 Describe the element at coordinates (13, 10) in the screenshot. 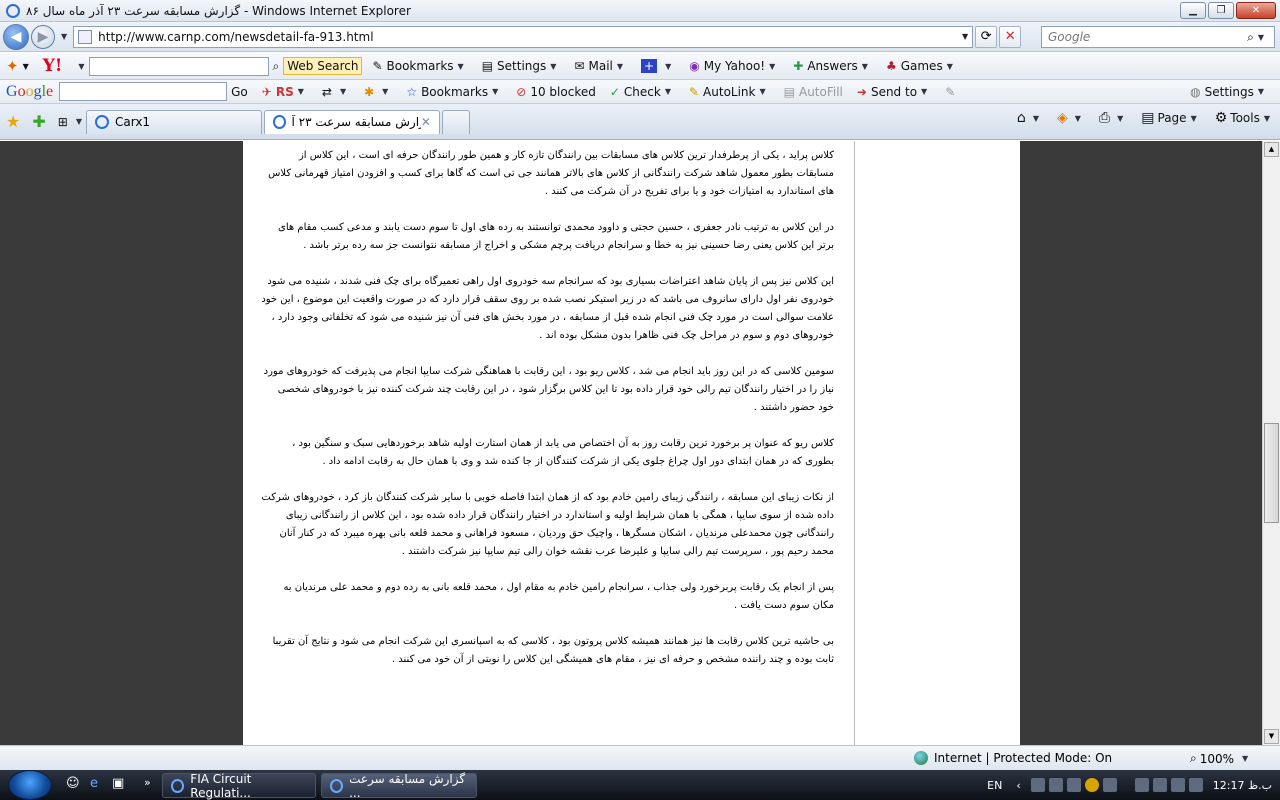

I see `ie-logo-icon` at that location.